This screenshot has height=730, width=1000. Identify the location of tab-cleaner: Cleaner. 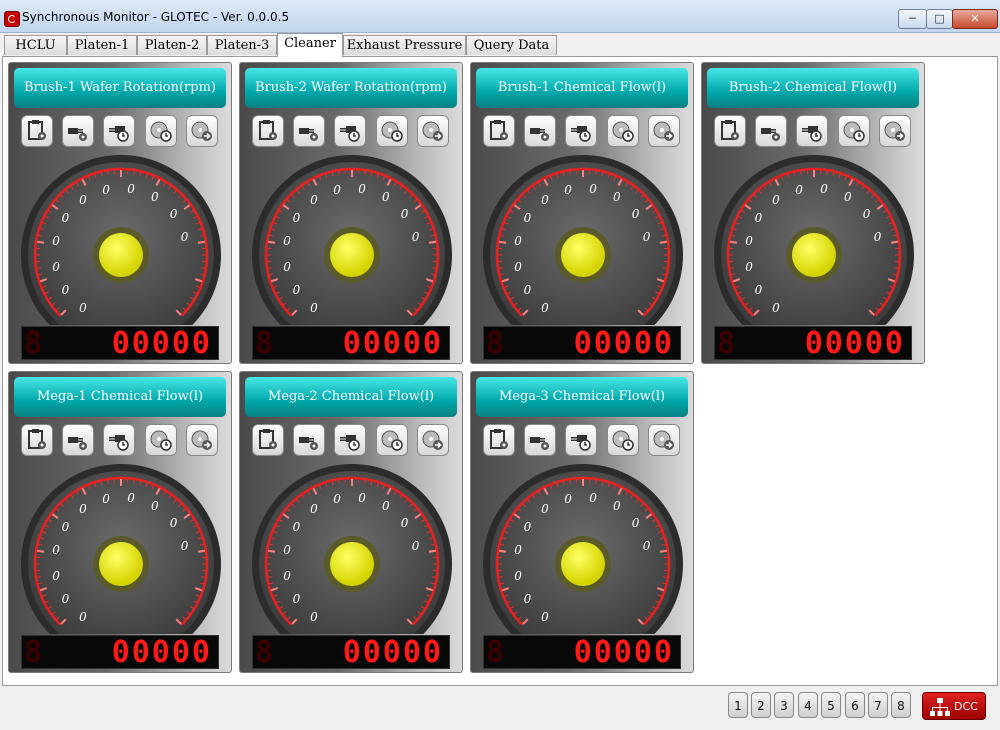
(310, 45).